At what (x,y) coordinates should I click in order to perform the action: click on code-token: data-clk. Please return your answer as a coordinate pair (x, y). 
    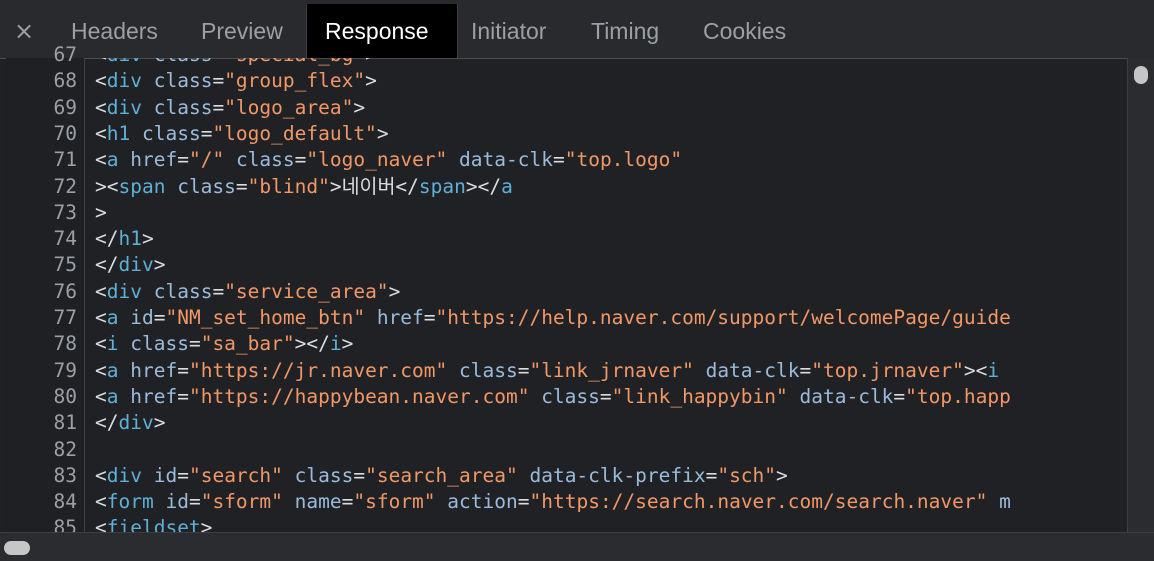
    Looking at the image, I should click on (506, 160).